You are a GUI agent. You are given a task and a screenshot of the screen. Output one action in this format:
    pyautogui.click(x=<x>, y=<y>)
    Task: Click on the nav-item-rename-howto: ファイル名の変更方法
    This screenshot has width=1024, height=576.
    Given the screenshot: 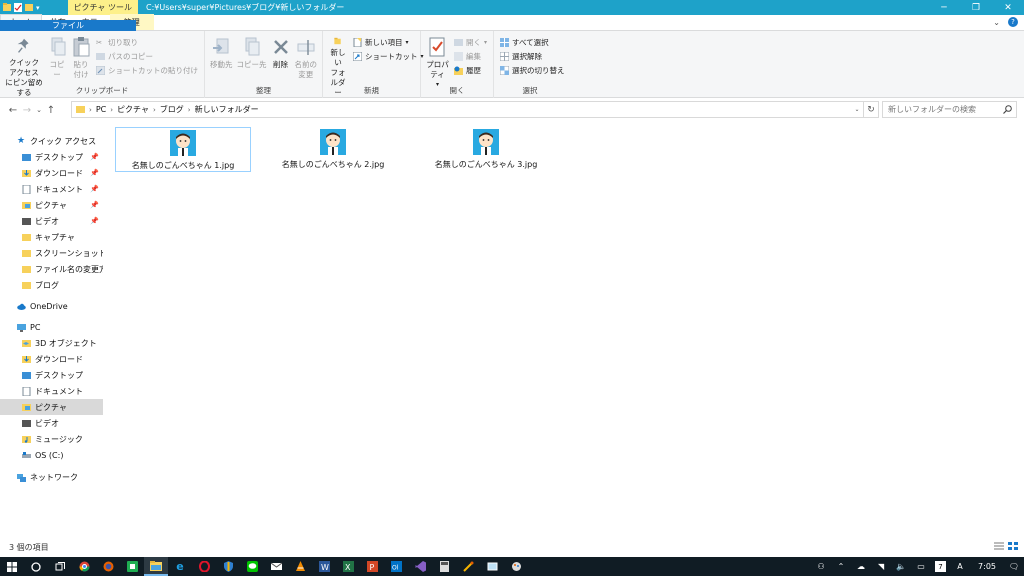 What is the action you would take?
    pyautogui.click(x=51, y=269)
    